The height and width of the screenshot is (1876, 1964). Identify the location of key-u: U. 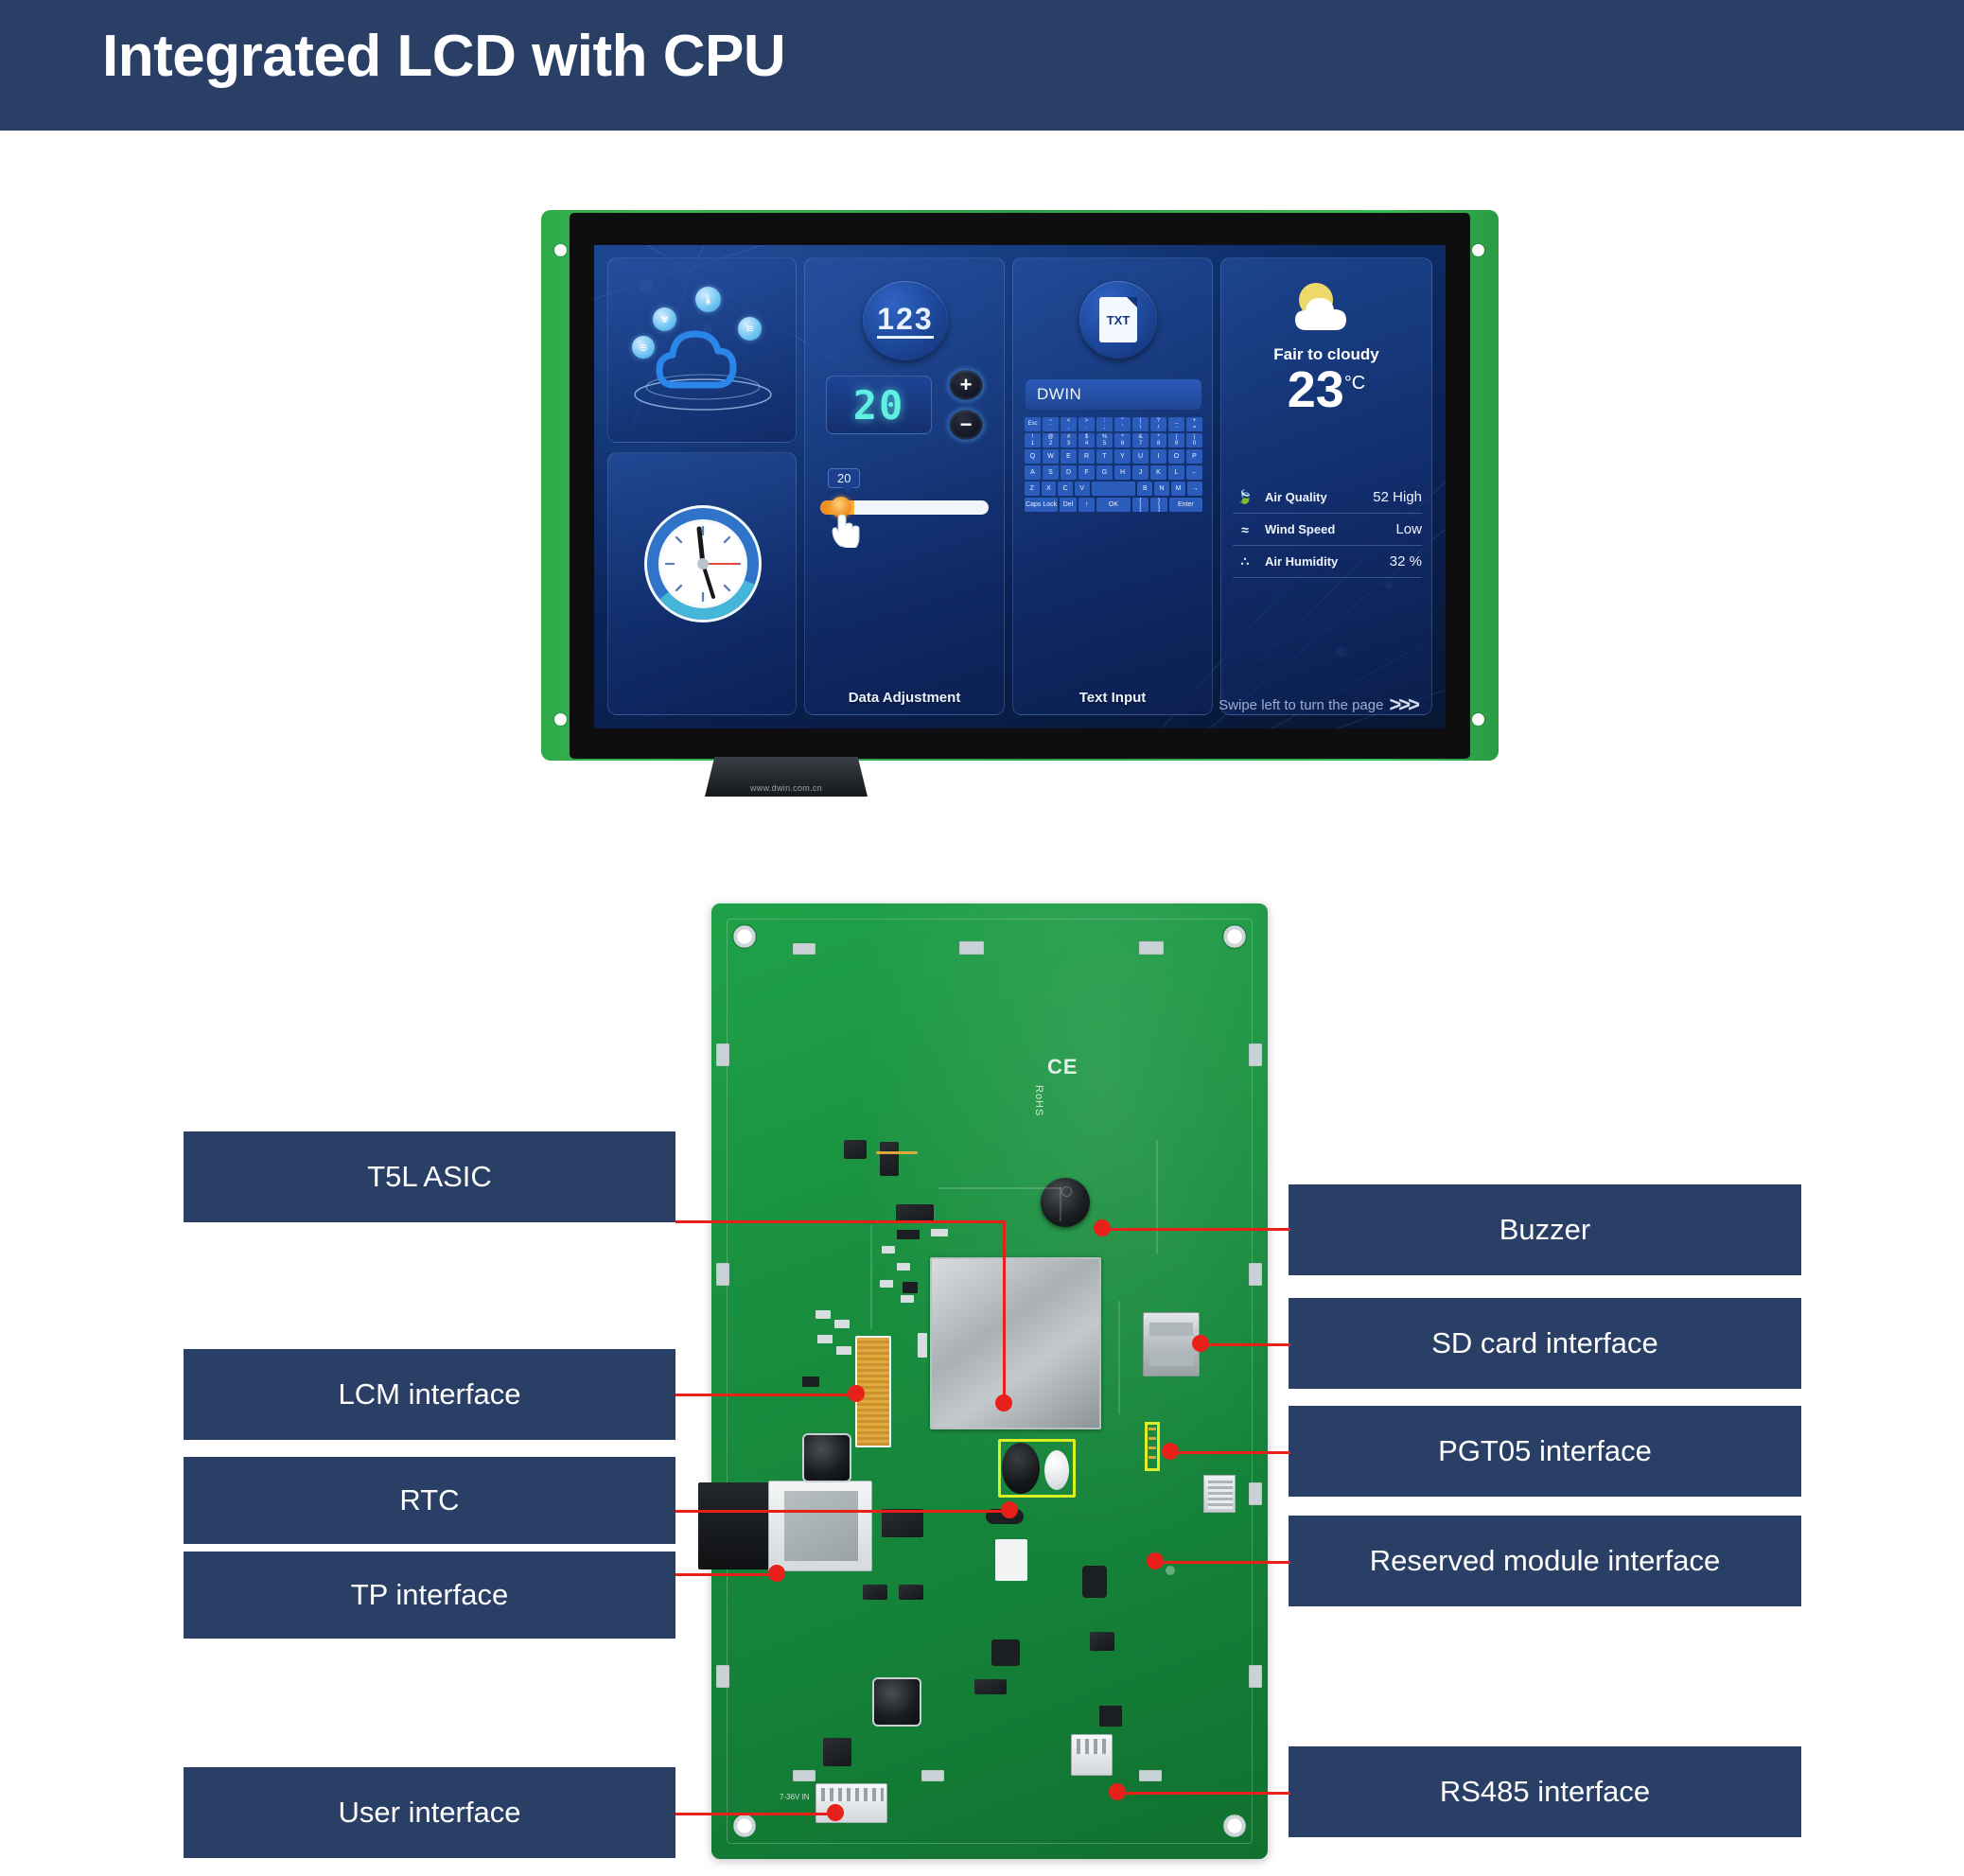
(1140, 456).